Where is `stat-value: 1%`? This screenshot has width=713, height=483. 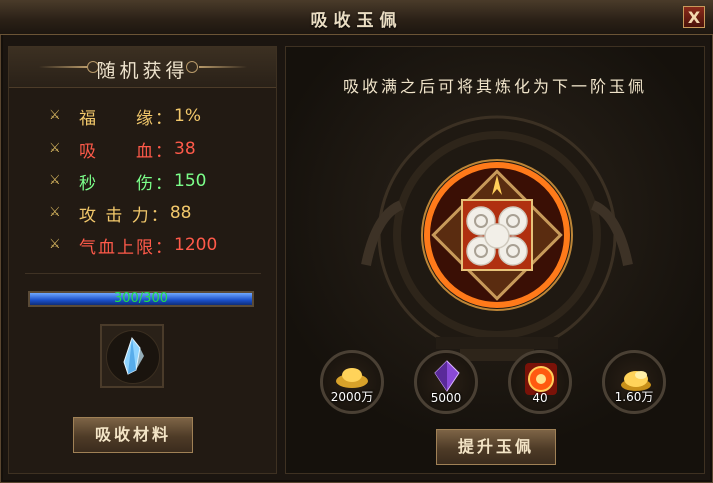
stat-value: 1% is located at coordinates (187, 116).